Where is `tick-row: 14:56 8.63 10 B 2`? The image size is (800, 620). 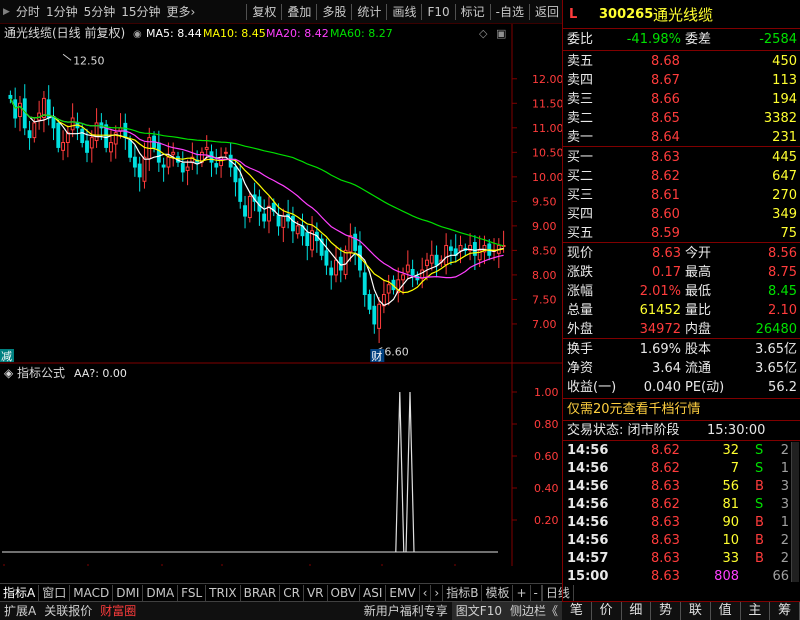 tick-row: 14:56 8.63 10 B 2 is located at coordinates (681, 541).